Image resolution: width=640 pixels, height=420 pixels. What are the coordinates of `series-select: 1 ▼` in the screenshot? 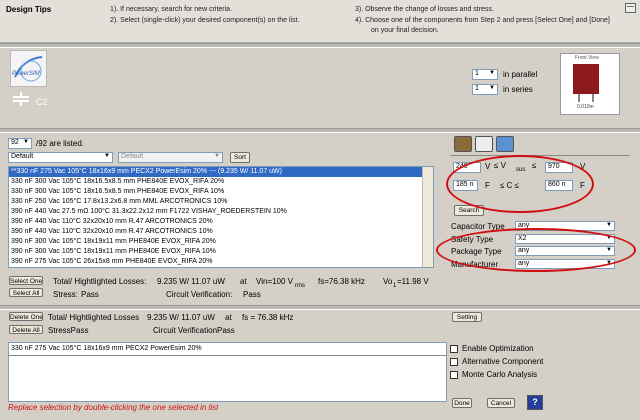 It's located at (485, 89).